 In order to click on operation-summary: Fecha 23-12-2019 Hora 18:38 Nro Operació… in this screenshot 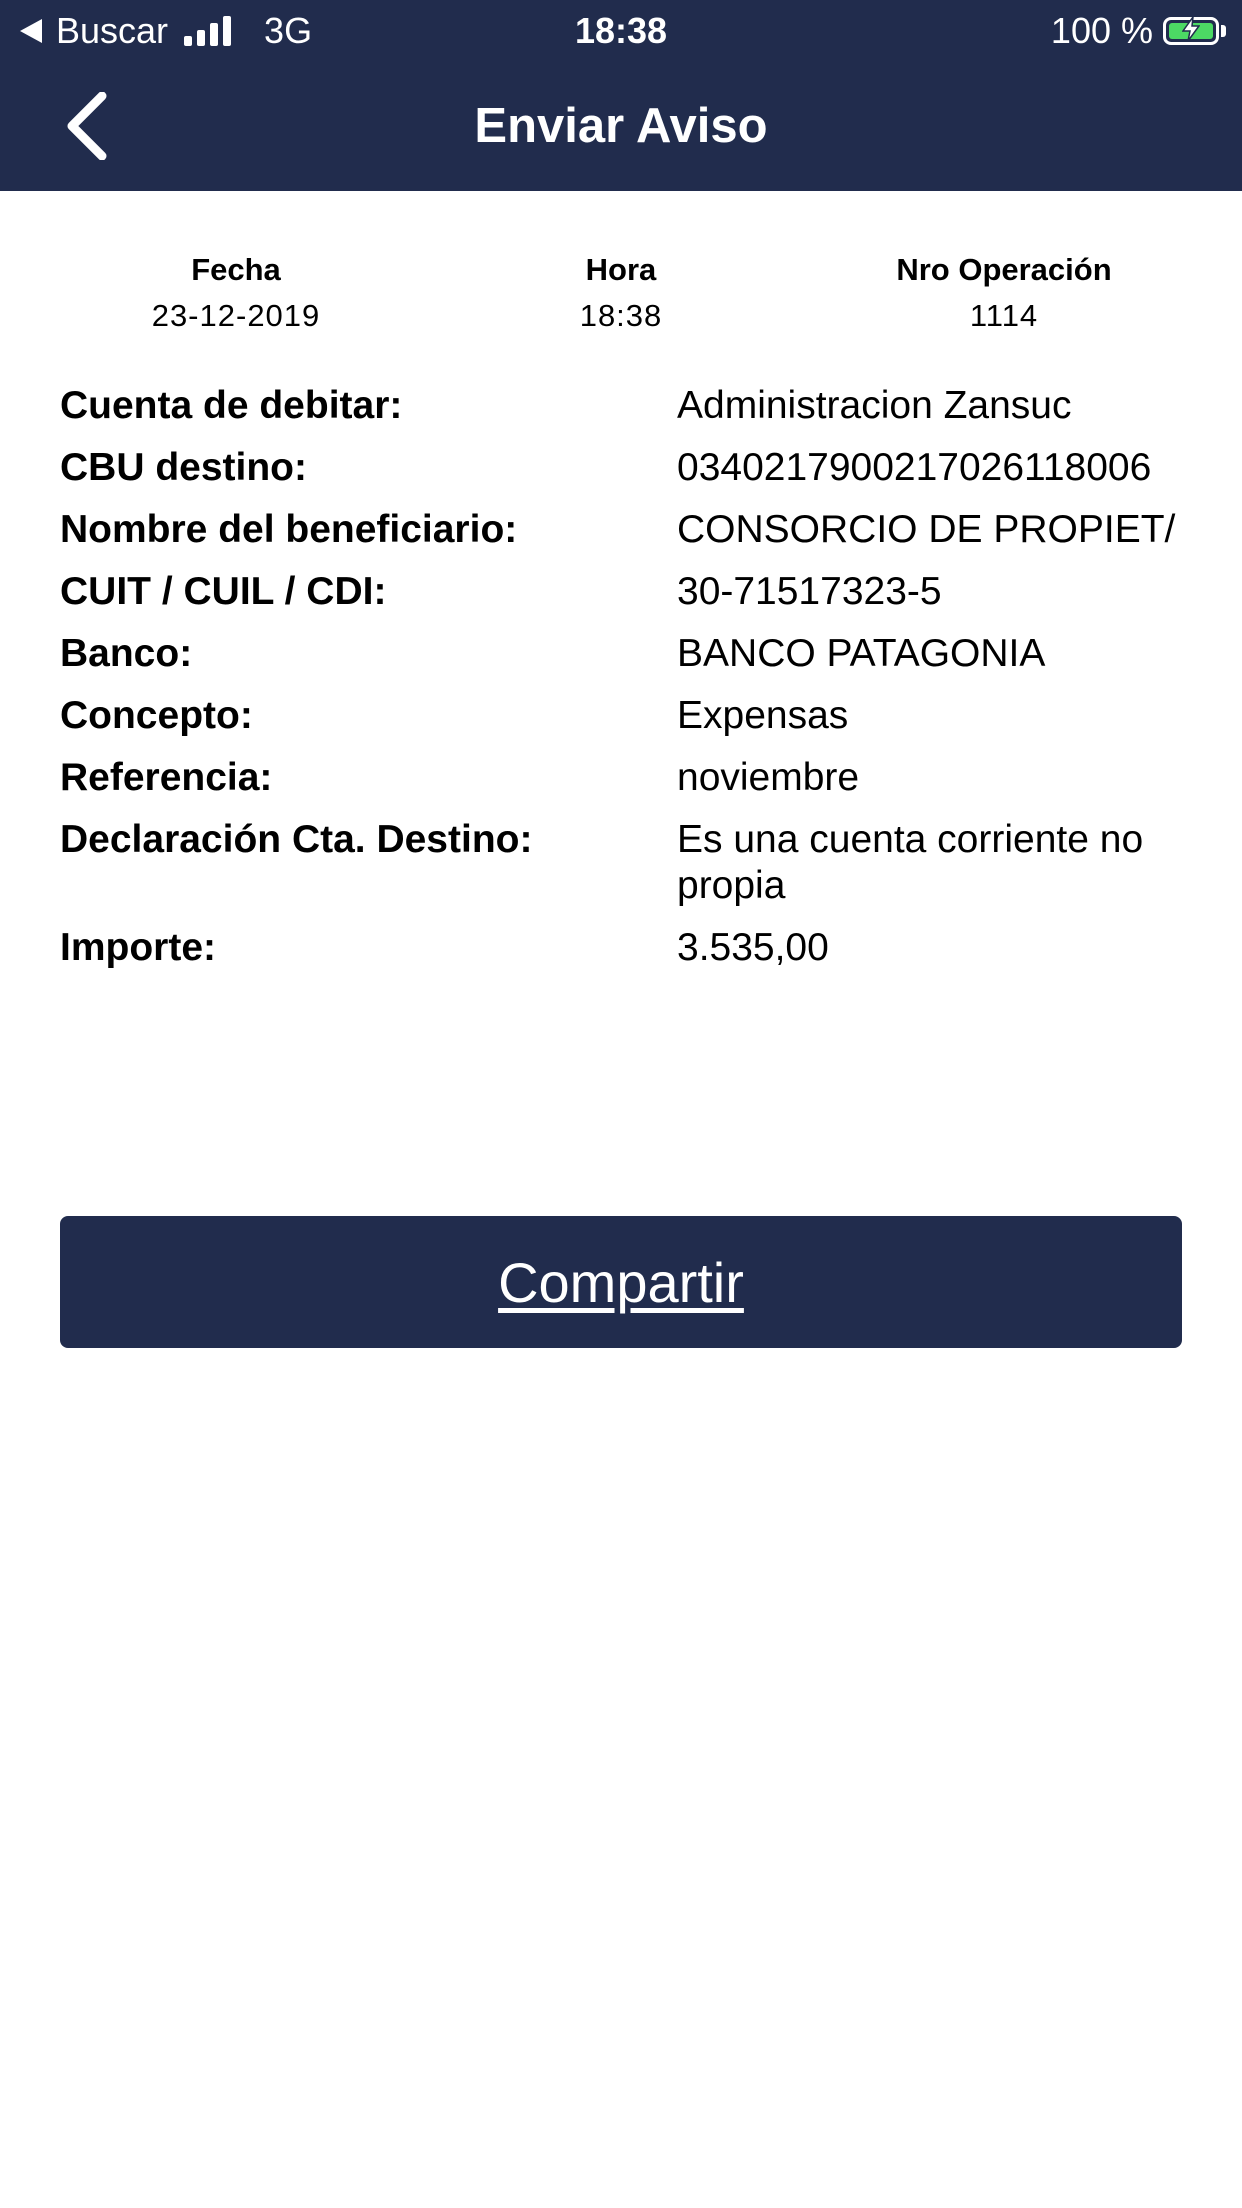, I will do `click(621, 298)`.